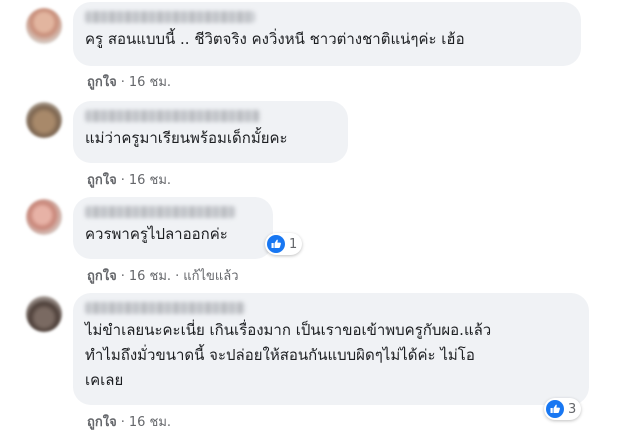  I want to click on comment-bubble: ควรพาครูไปลาออกค่ะ, so click(173, 228).